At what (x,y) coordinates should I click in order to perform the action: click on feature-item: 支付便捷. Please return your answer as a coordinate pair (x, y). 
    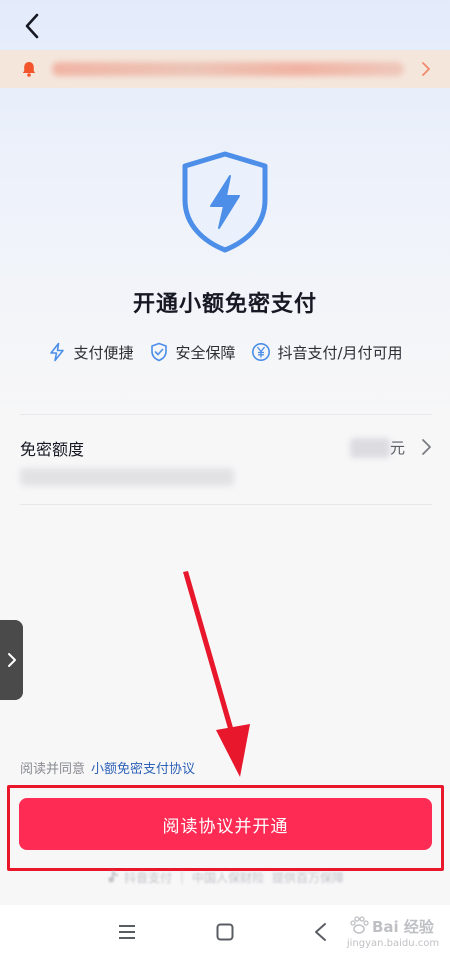
    Looking at the image, I should click on (90, 352).